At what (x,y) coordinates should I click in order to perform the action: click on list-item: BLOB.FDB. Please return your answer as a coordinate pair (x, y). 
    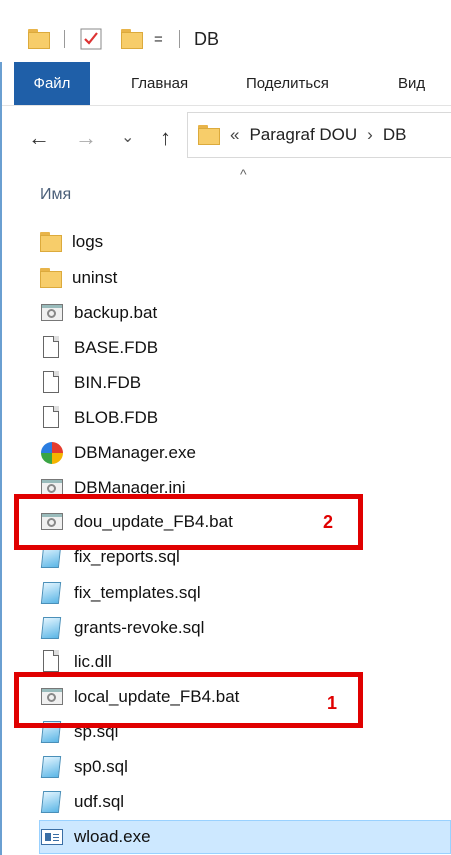
    Looking at the image, I should click on (240, 418).